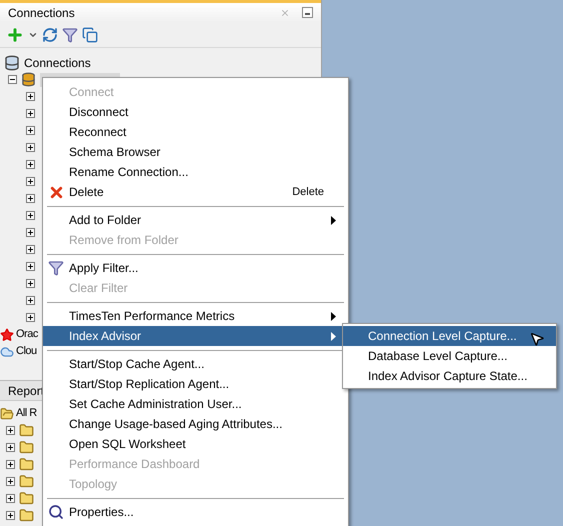 Image resolution: width=563 pixels, height=526 pixels. What do you see at coordinates (12, 62) in the screenshot?
I see `connections-icon` at bounding box center [12, 62].